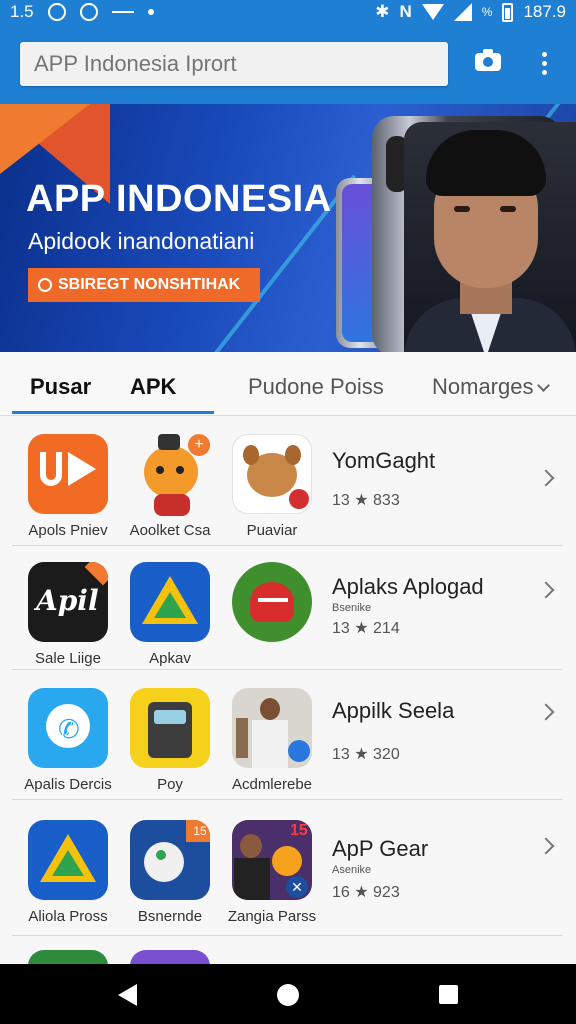 The image size is (576, 1024). Describe the element at coordinates (68, 916) in the screenshot. I see `app-label: Aliola Pross` at that location.